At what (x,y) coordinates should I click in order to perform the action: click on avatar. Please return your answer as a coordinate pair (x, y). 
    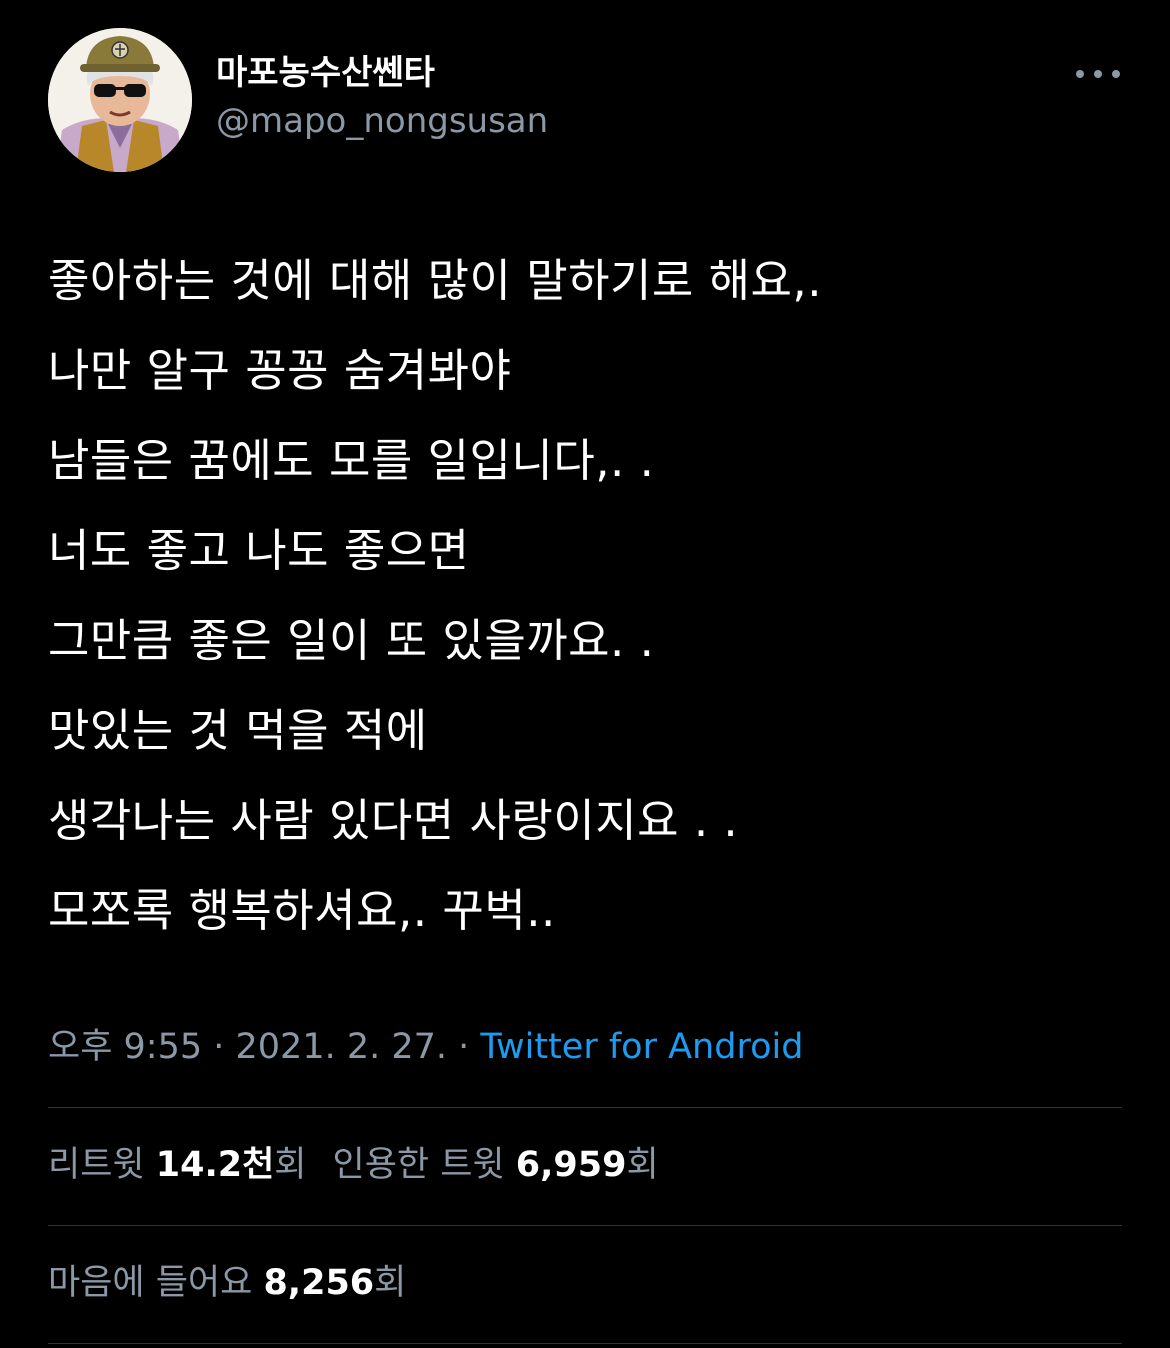
    Looking at the image, I should click on (120, 100).